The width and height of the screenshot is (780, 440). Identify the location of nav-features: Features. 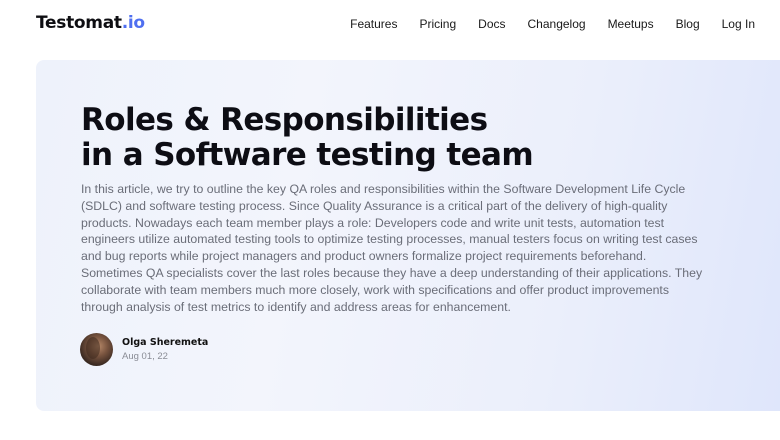
(373, 24).